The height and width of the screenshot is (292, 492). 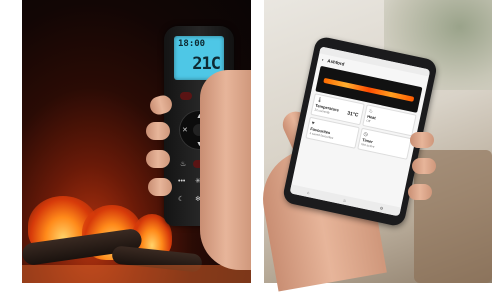 I want to click on app-title: Ashford, so click(x=336, y=62).